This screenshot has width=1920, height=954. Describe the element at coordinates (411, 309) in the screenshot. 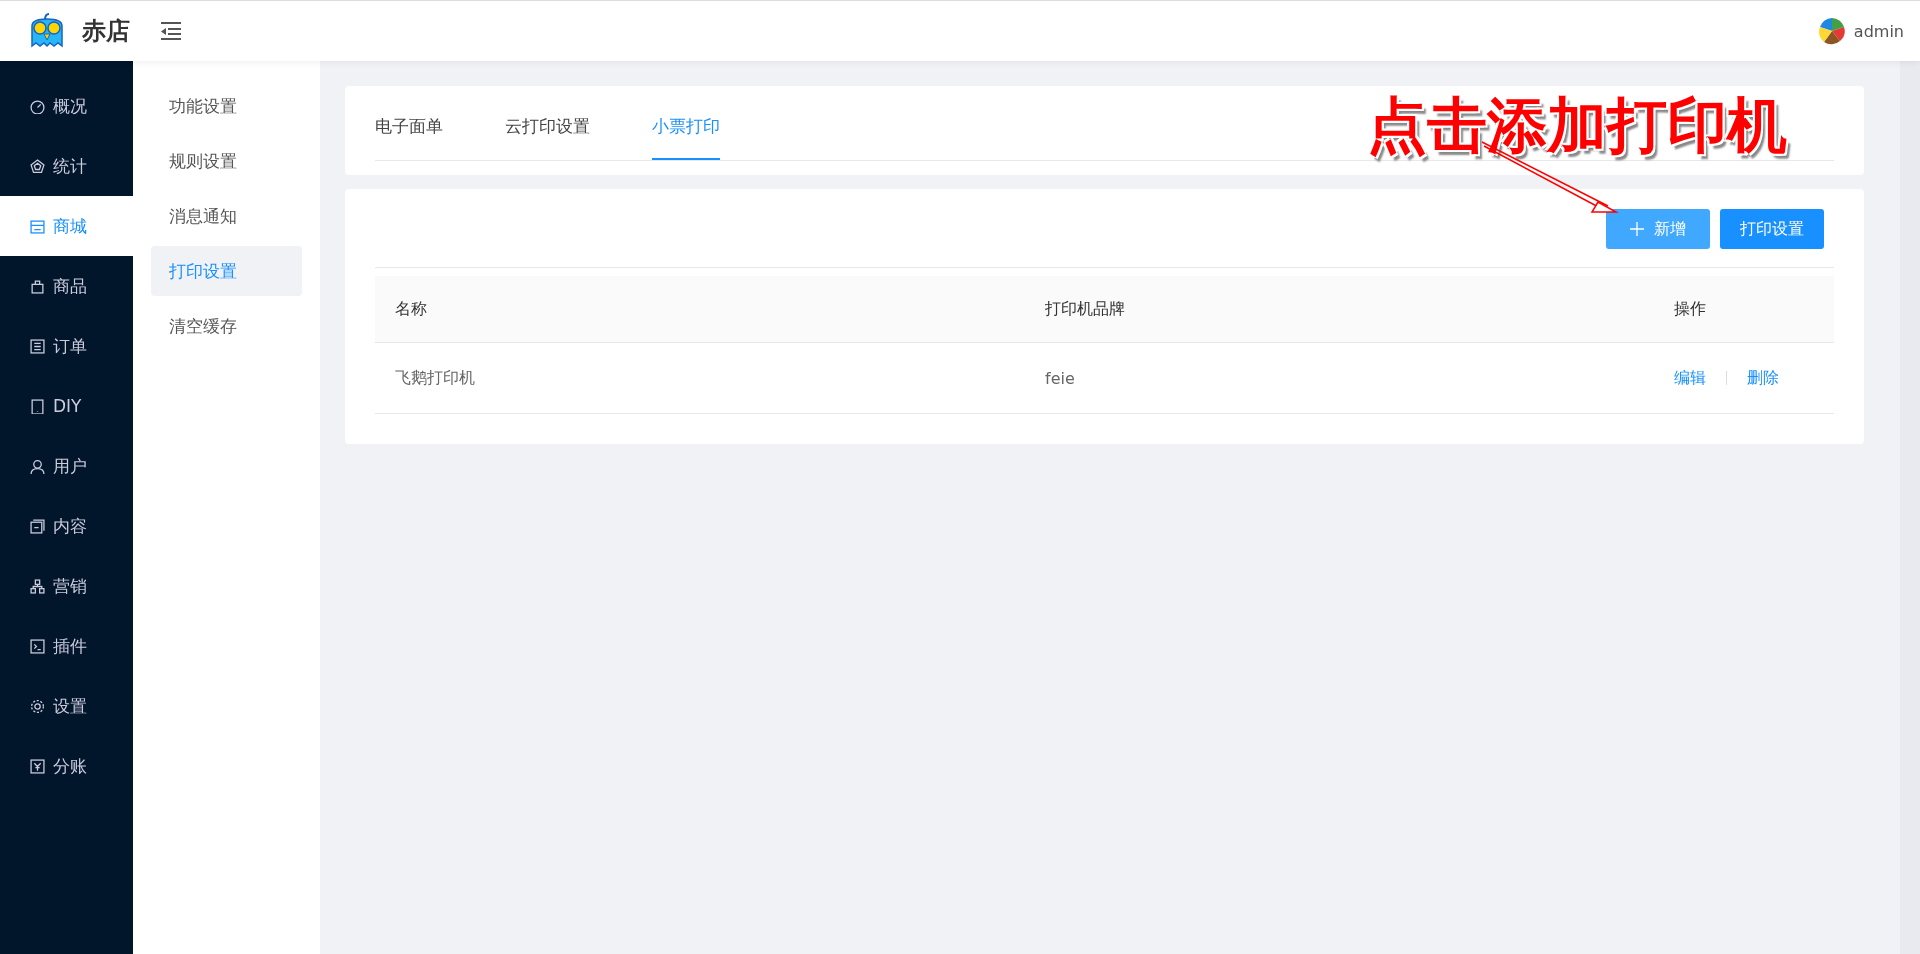

I see `column-header: 名称` at that location.